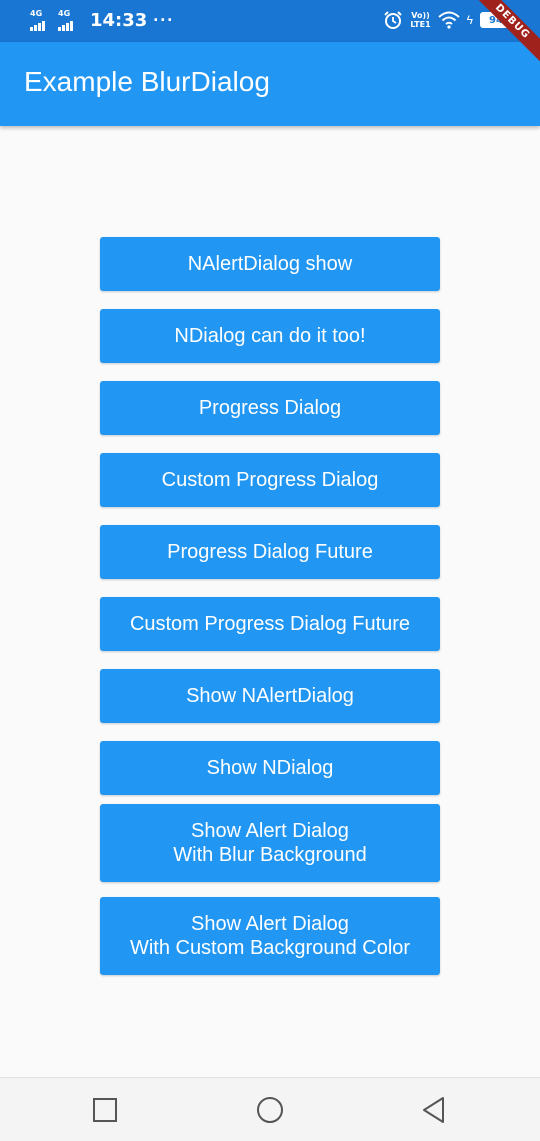 This screenshot has width=540, height=1141. Describe the element at coordinates (434, 1110) in the screenshot. I see `back-triangle-icon` at that location.